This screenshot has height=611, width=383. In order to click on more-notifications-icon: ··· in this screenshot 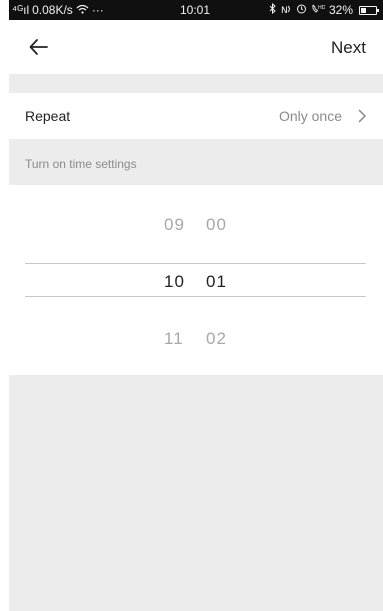, I will do `click(97, 10)`.